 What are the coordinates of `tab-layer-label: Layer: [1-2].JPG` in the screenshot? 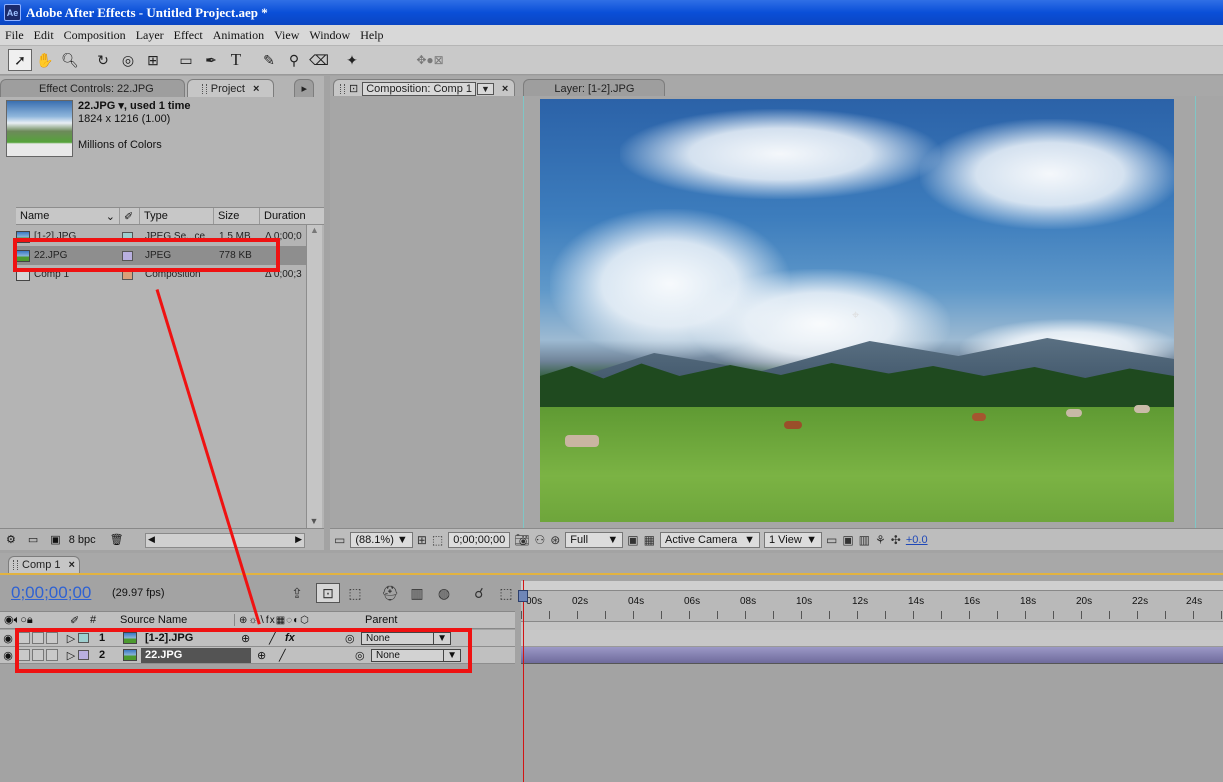 It's located at (594, 88).